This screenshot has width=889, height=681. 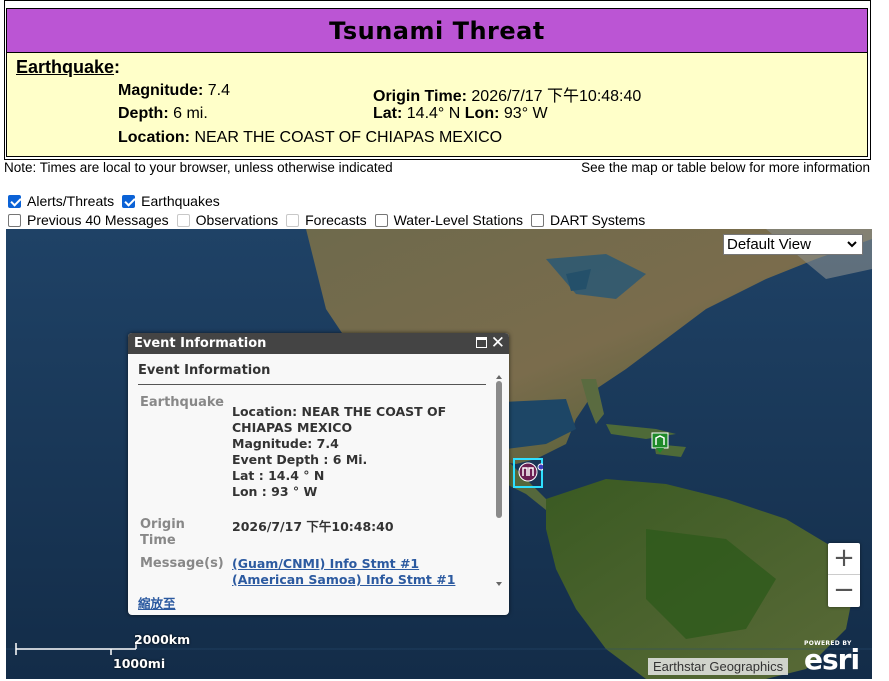 What do you see at coordinates (793, 244) in the screenshot?
I see `view-select: Default View` at bounding box center [793, 244].